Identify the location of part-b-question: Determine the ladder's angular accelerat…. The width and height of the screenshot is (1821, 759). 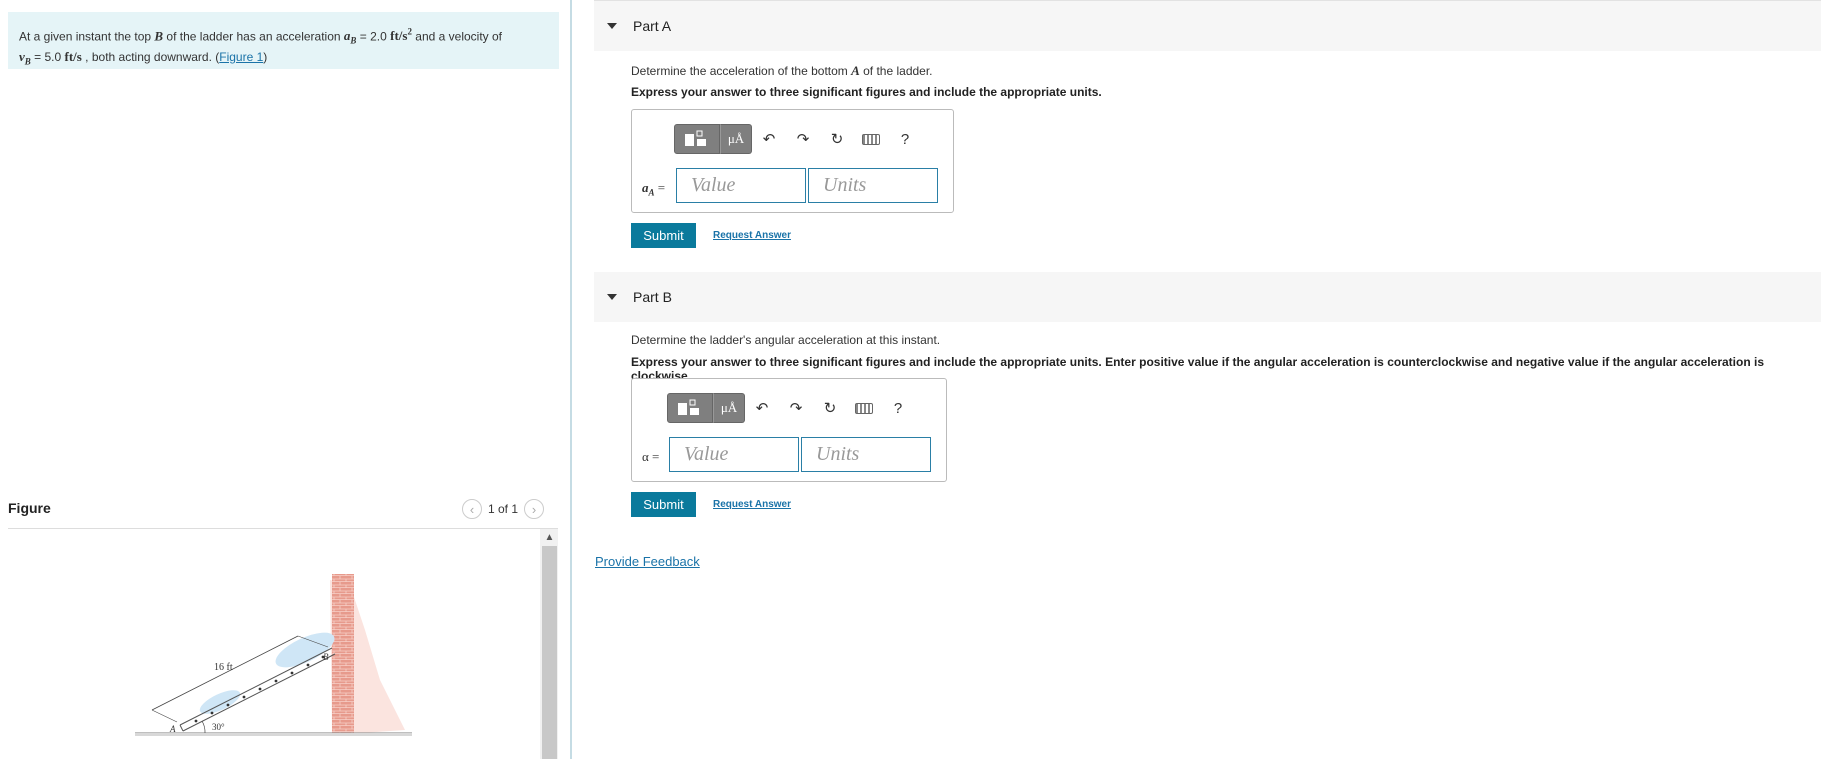
(786, 340).